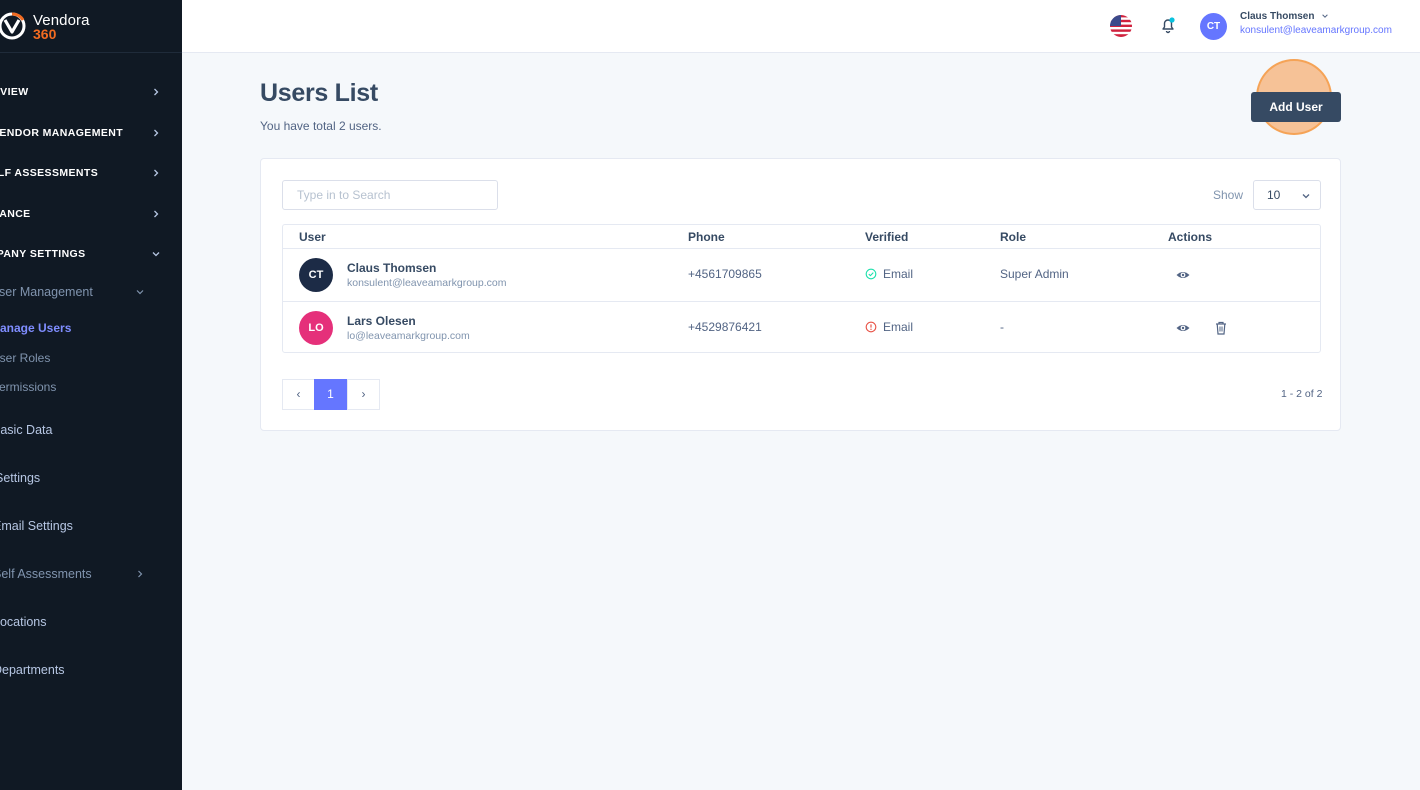 This screenshot has height=790, width=1420. I want to click on column-header-phone: Phone, so click(706, 237).